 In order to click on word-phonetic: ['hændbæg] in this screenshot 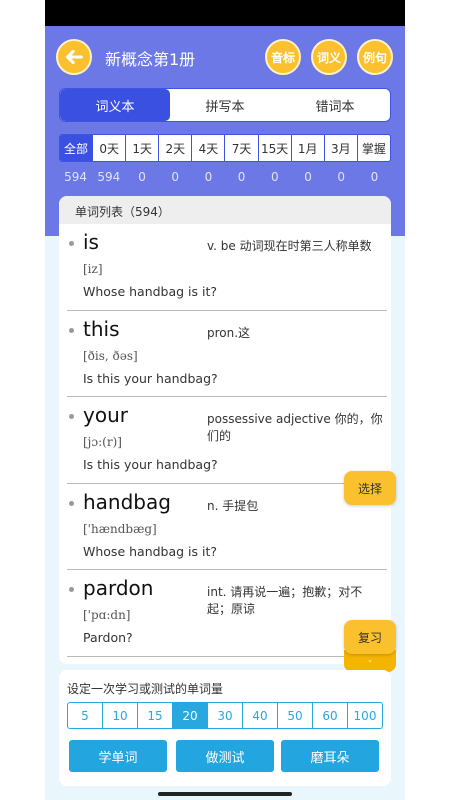, I will do `click(120, 528)`.